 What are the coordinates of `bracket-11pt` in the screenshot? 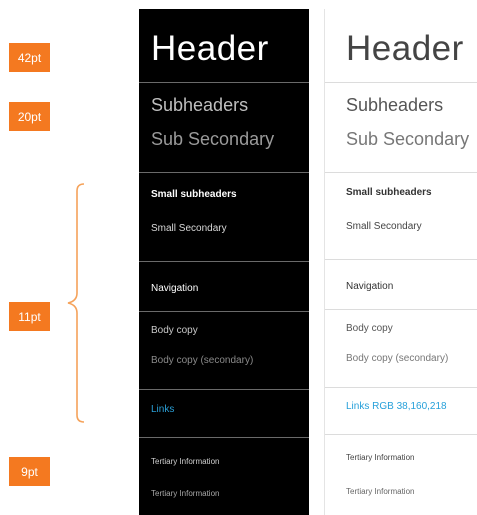 It's located at (76, 303).